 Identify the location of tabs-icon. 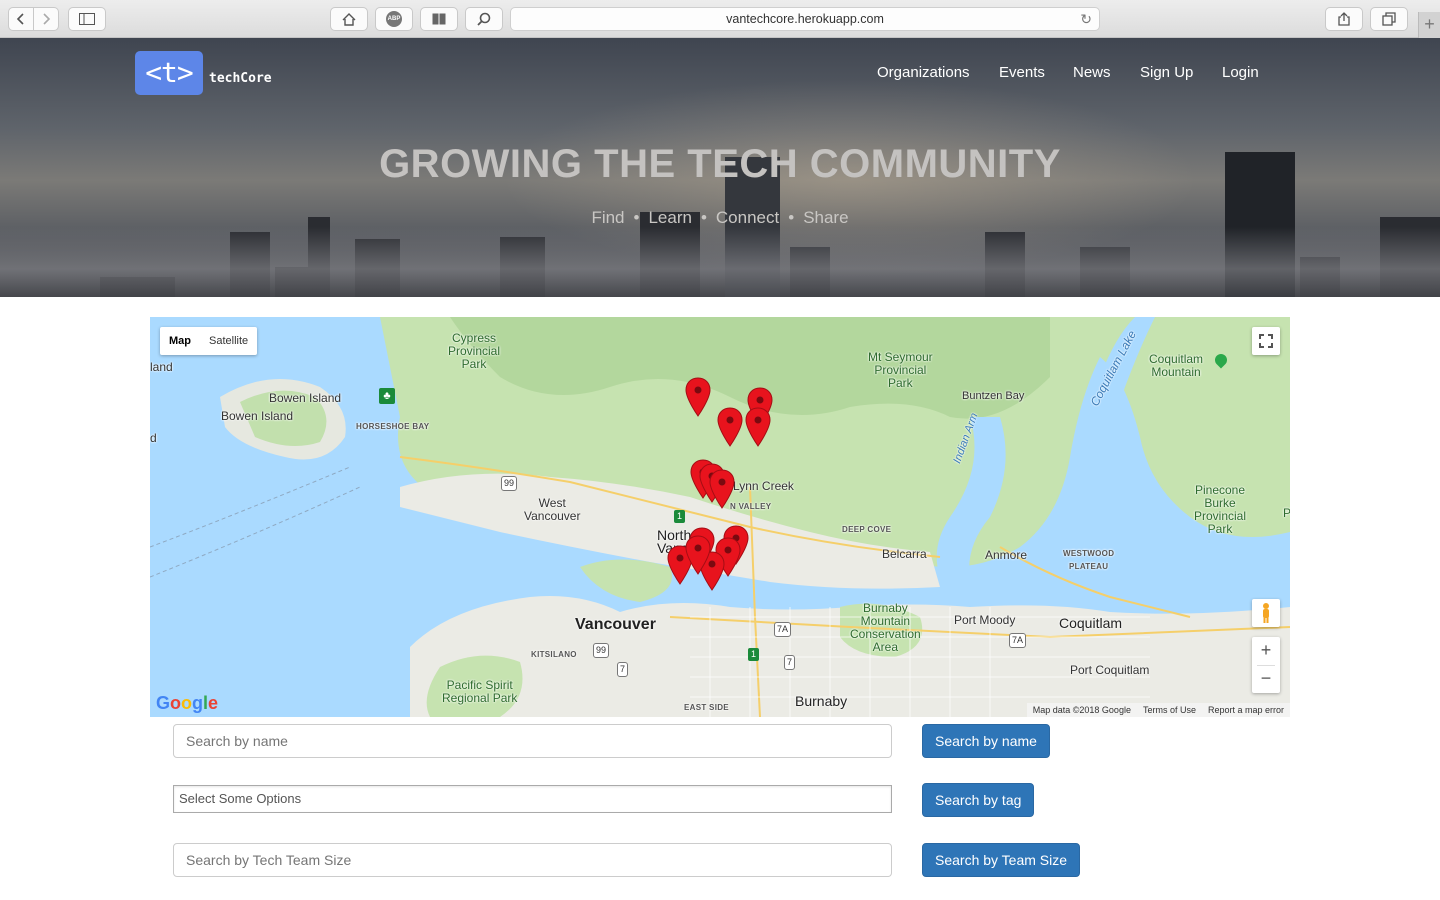
(1389, 19).